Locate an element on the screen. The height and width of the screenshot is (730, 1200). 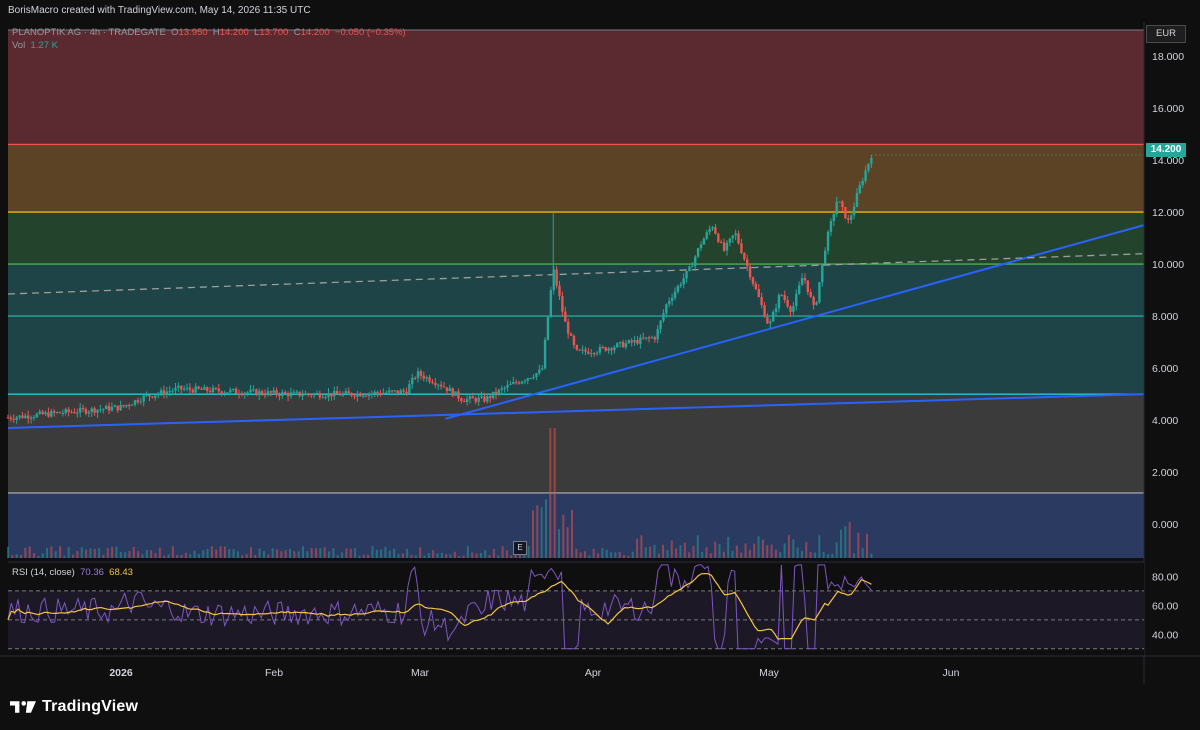
currency-selector: EUR is located at coordinates (1166, 34).